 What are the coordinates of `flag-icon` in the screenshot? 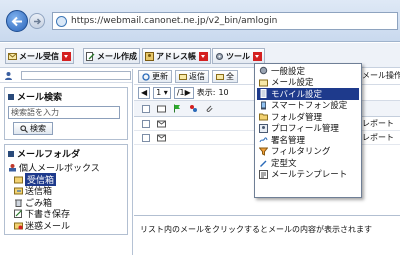 It's located at (177, 108).